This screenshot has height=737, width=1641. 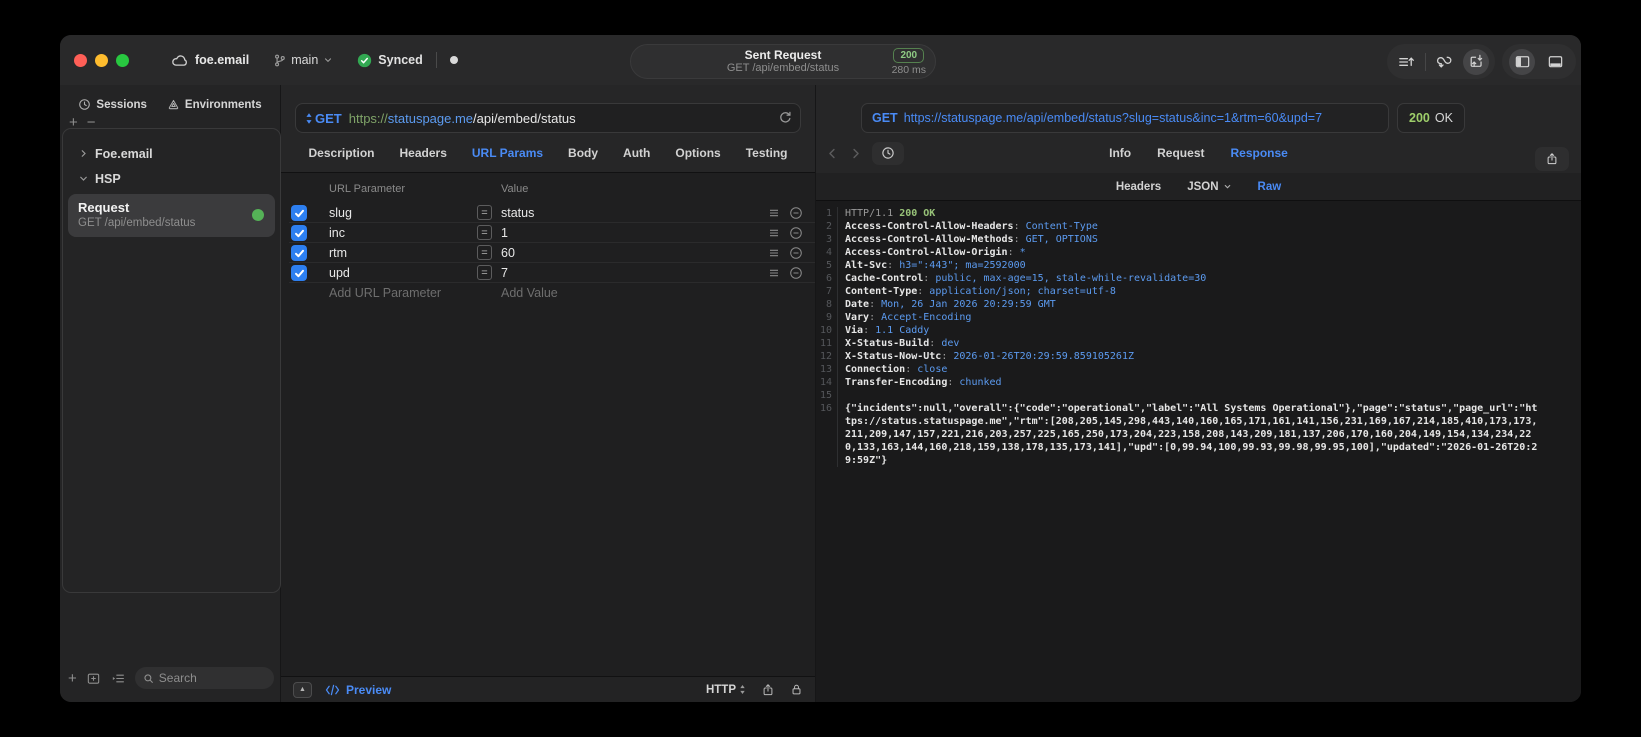 What do you see at coordinates (72, 678) in the screenshot?
I see `add-request-button: +` at bounding box center [72, 678].